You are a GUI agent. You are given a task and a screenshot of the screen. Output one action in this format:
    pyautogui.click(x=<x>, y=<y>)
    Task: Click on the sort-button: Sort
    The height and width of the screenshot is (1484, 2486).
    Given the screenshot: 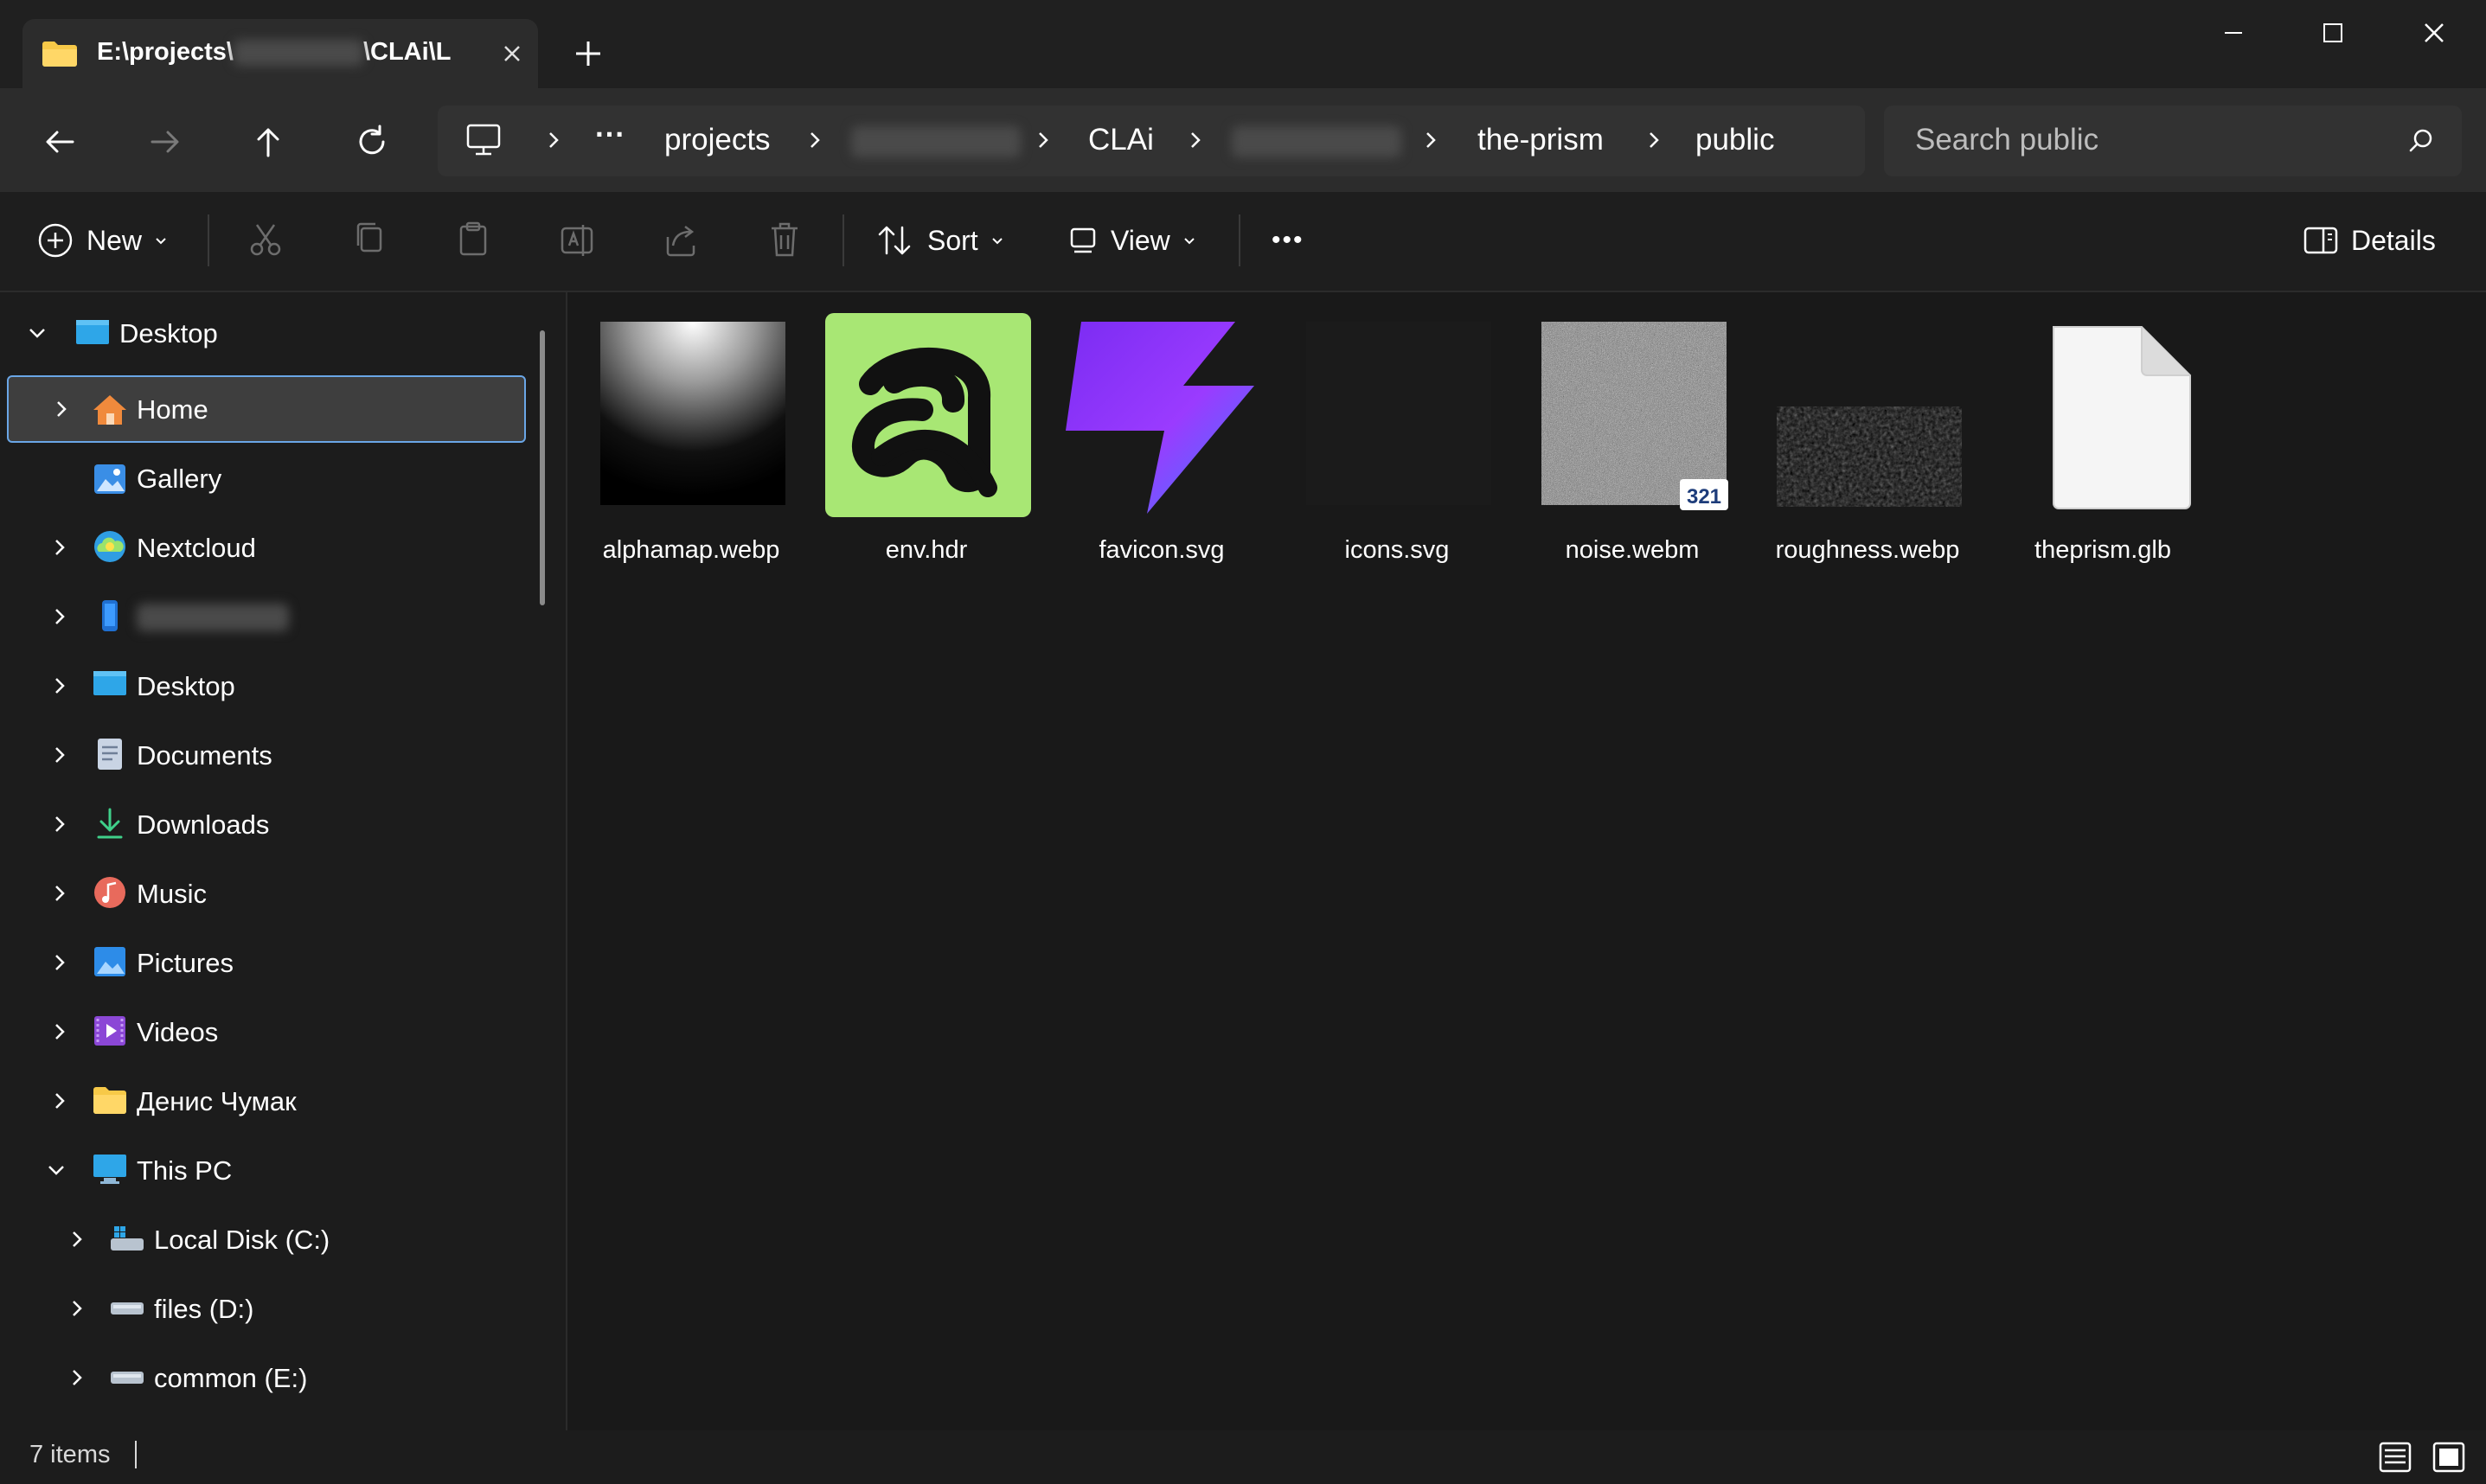 What is the action you would take?
    pyautogui.click(x=940, y=241)
    